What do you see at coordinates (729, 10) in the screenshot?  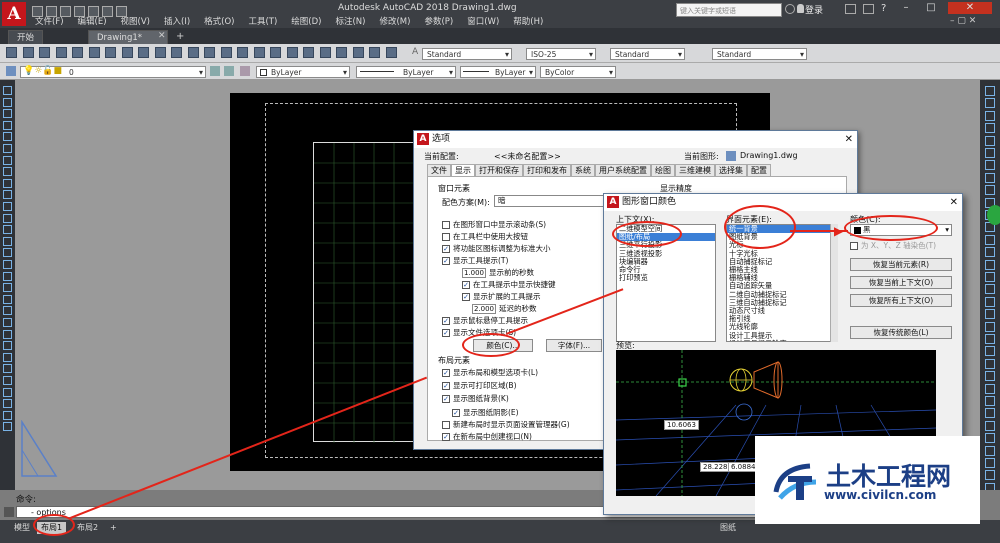 I see `search-input: 键入关键字或短语` at bounding box center [729, 10].